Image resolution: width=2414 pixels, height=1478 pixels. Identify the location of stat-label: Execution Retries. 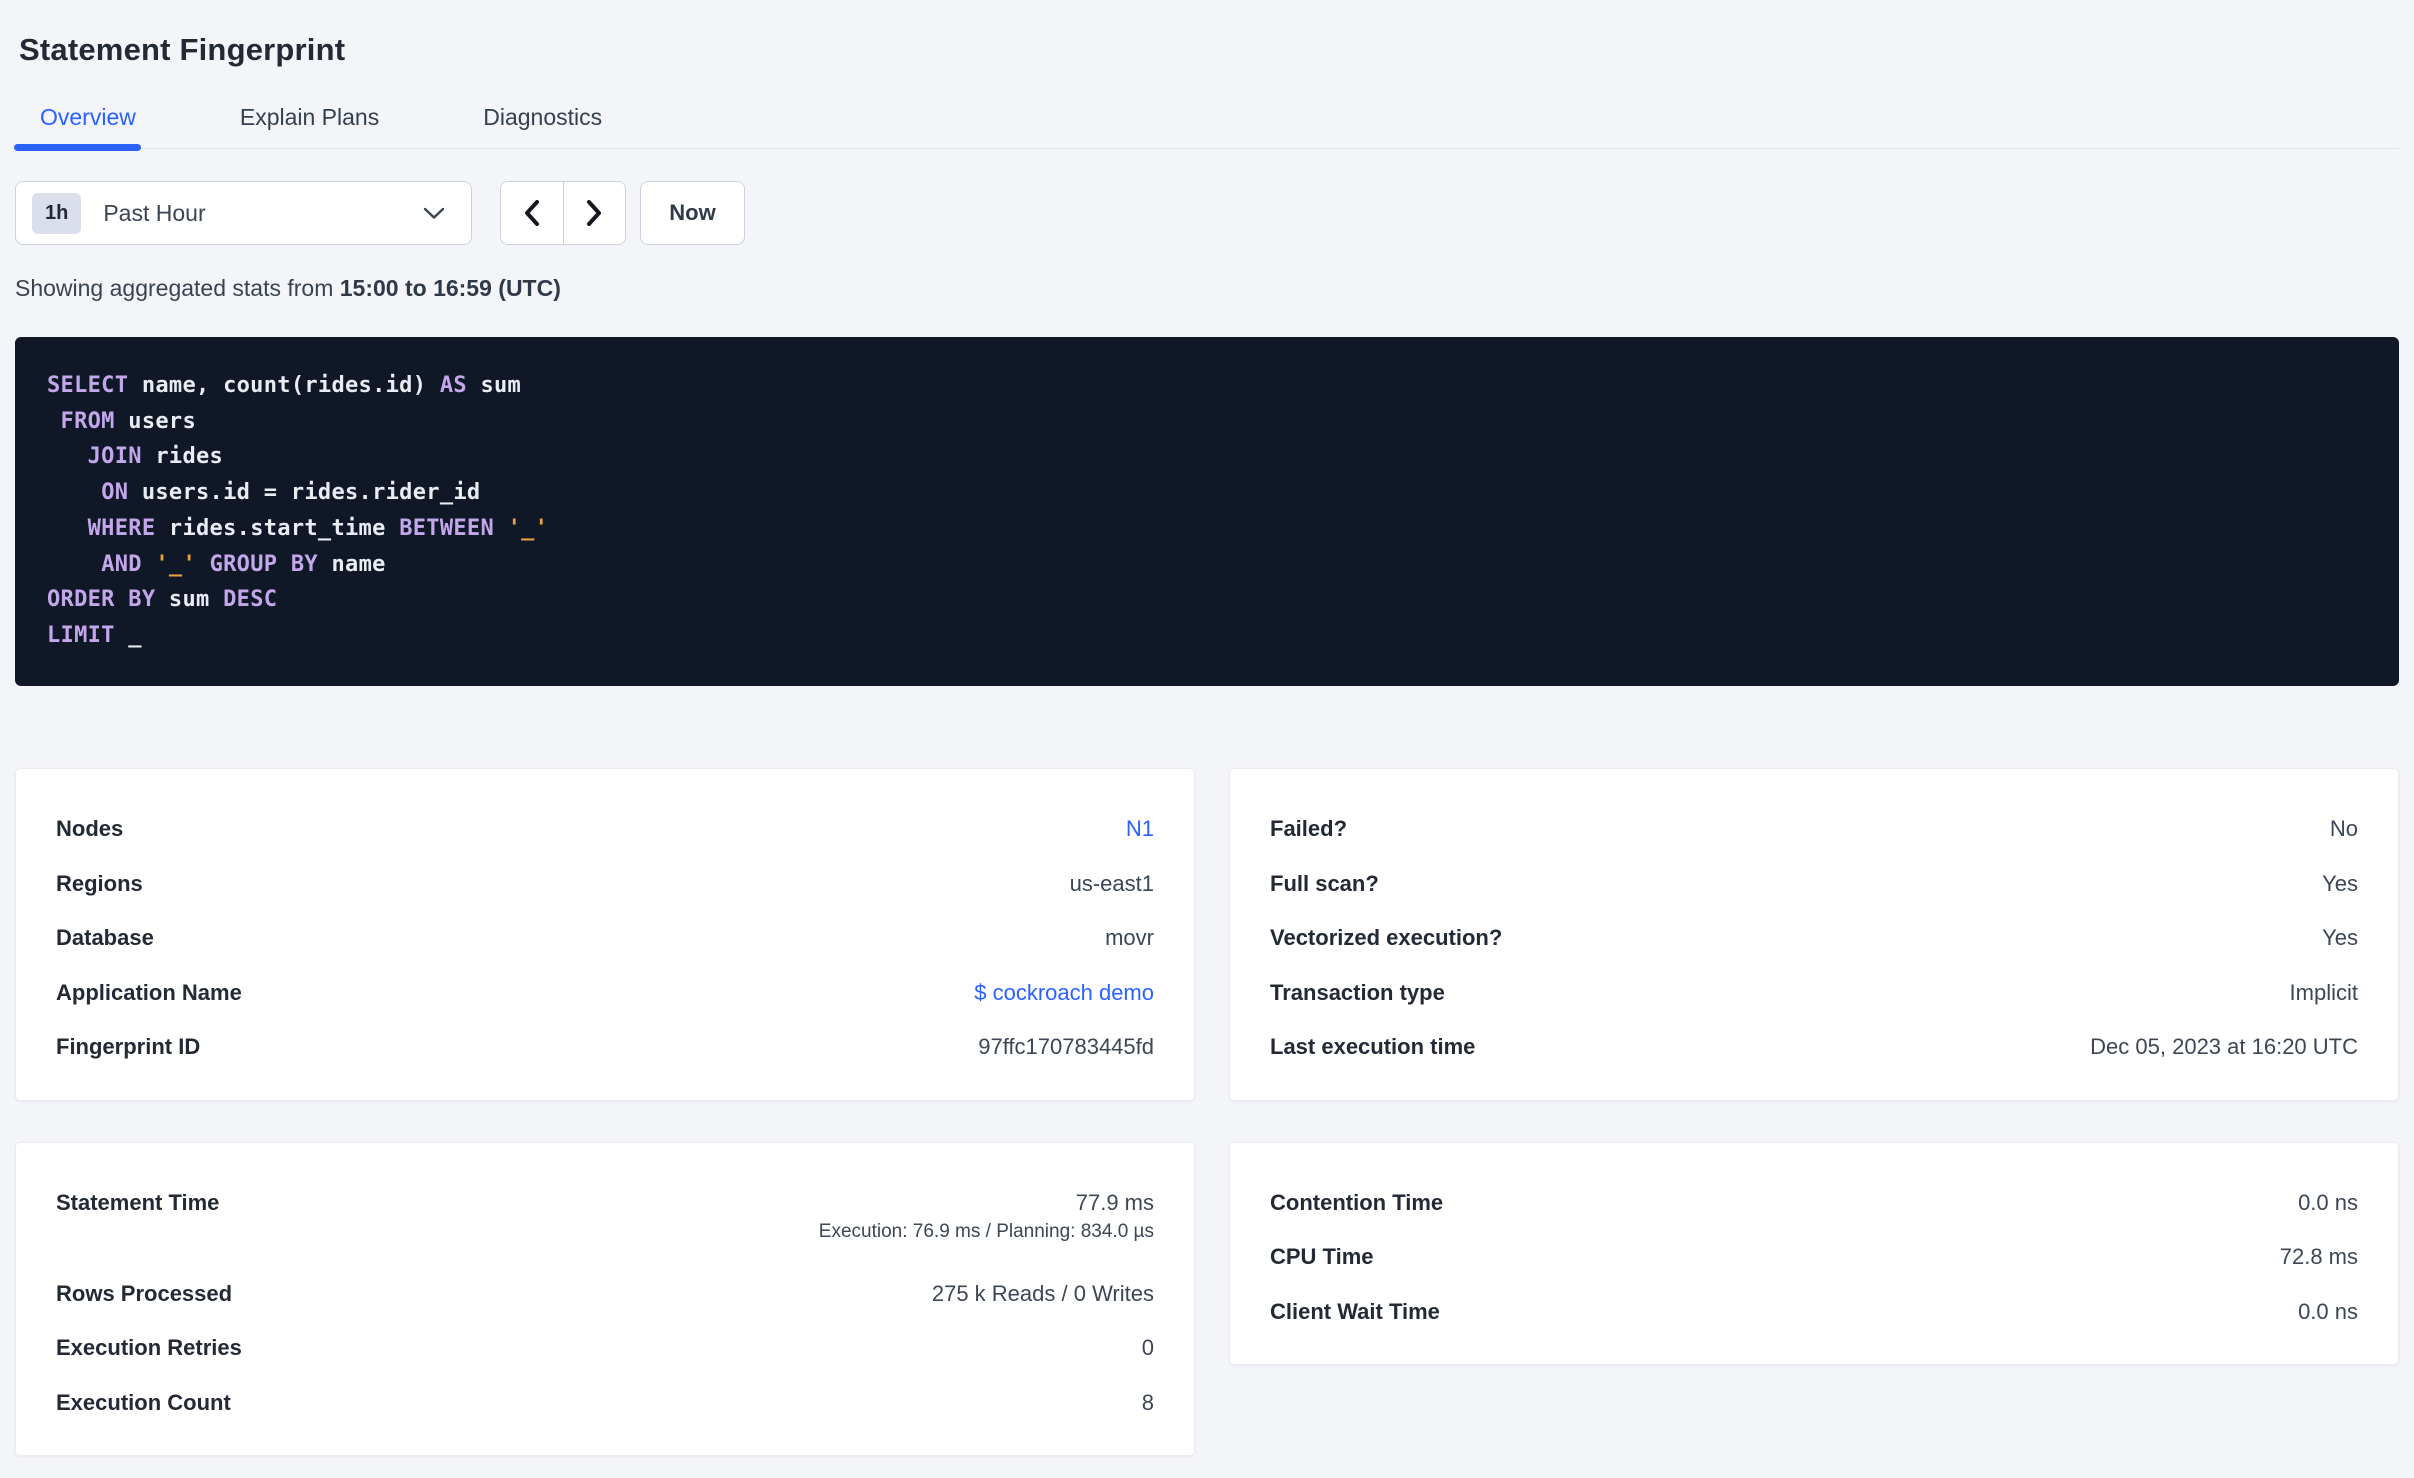
(149, 1348).